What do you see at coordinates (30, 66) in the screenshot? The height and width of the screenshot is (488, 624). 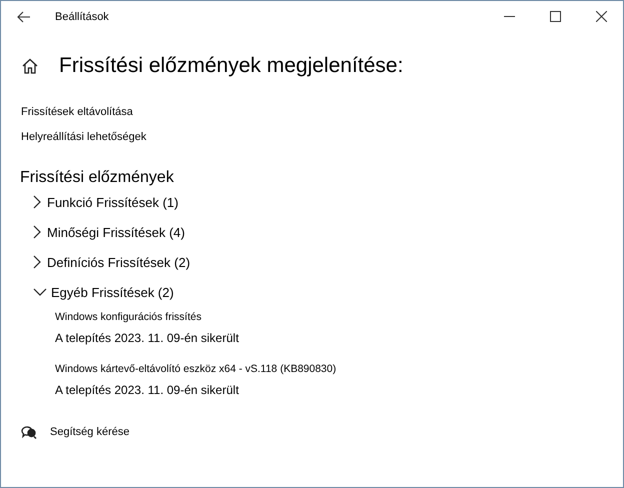 I see `home-icon` at bounding box center [30, 66].